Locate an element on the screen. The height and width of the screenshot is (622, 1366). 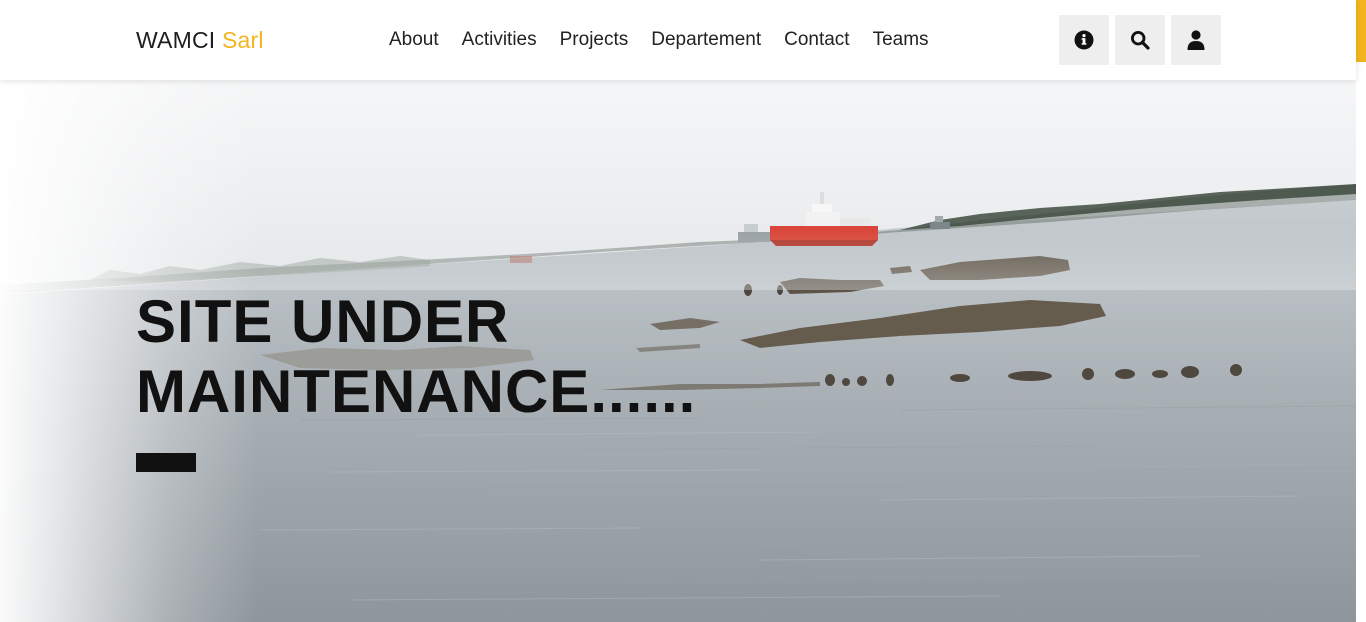
scrollbar-track is located at coordinates (1361, 342).